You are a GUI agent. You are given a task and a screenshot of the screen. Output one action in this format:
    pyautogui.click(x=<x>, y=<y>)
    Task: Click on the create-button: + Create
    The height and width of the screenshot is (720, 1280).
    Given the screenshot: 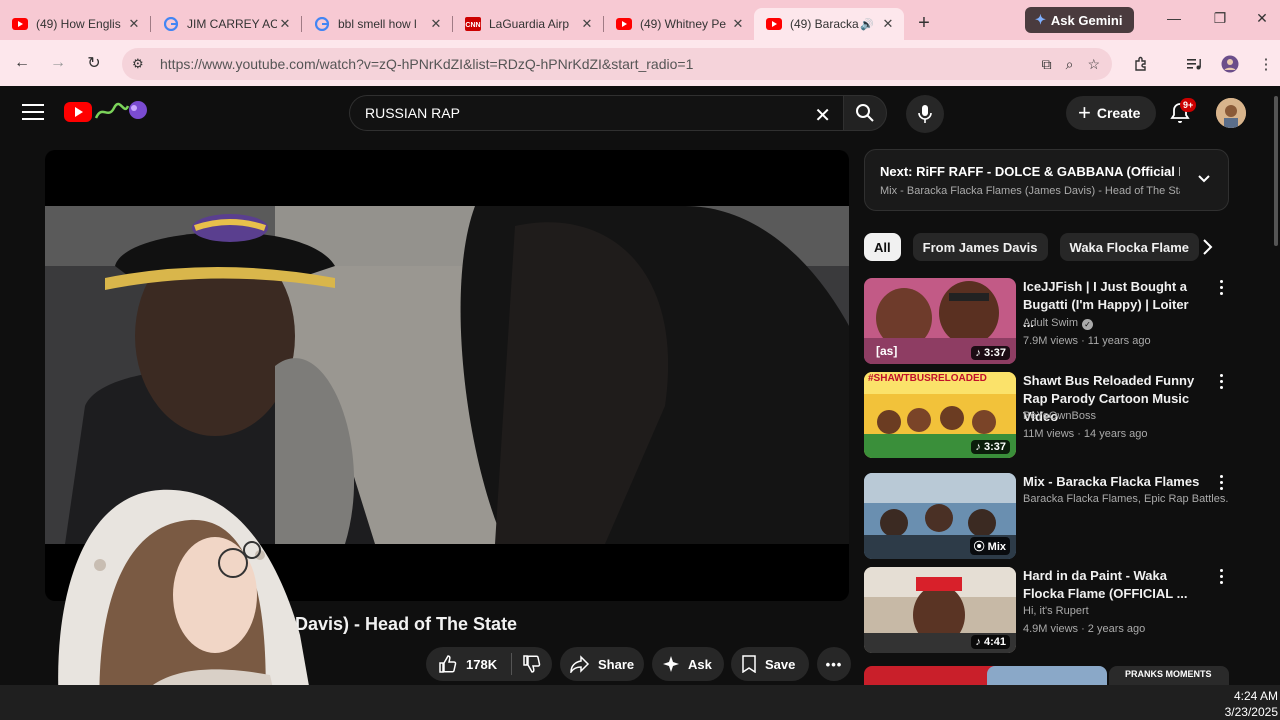 What is the action you would take?
    pyautogui.click(x=1111, y=113)
    